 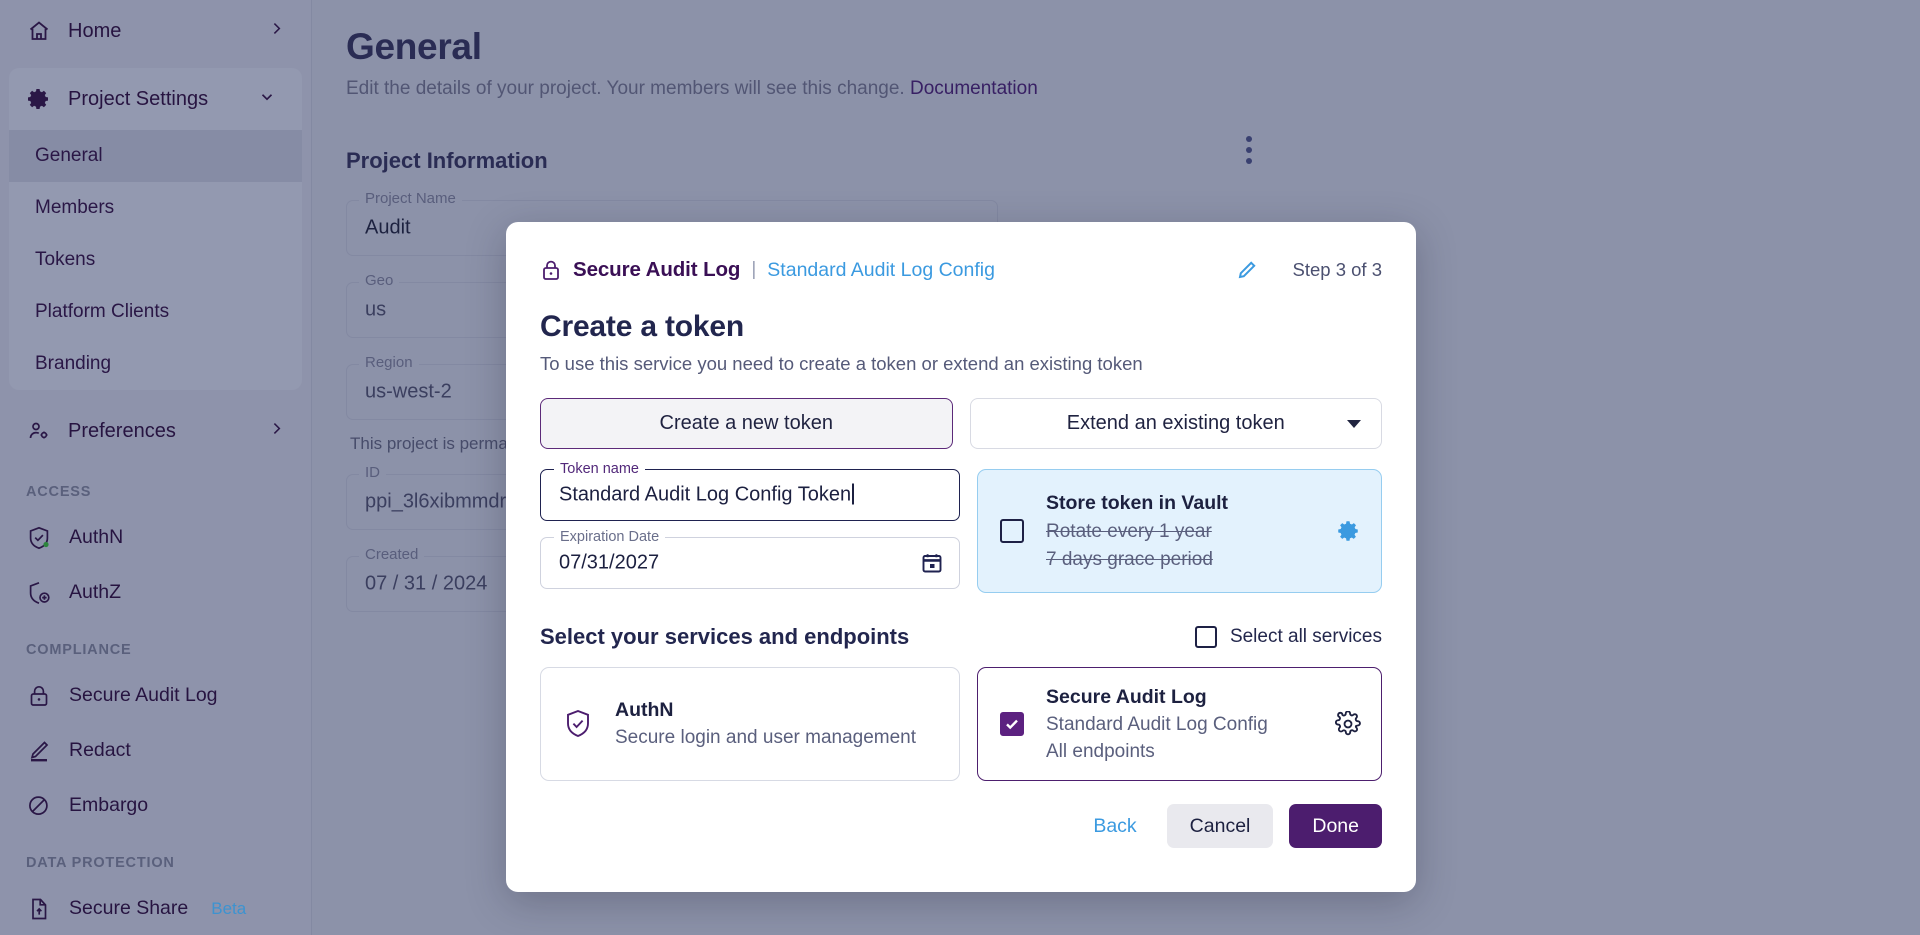 What do you see at coordinates (765, 724) in the screenshot?
I see `service-text-block: AuthN Secure login and user management` at bounding box center [765, 724].